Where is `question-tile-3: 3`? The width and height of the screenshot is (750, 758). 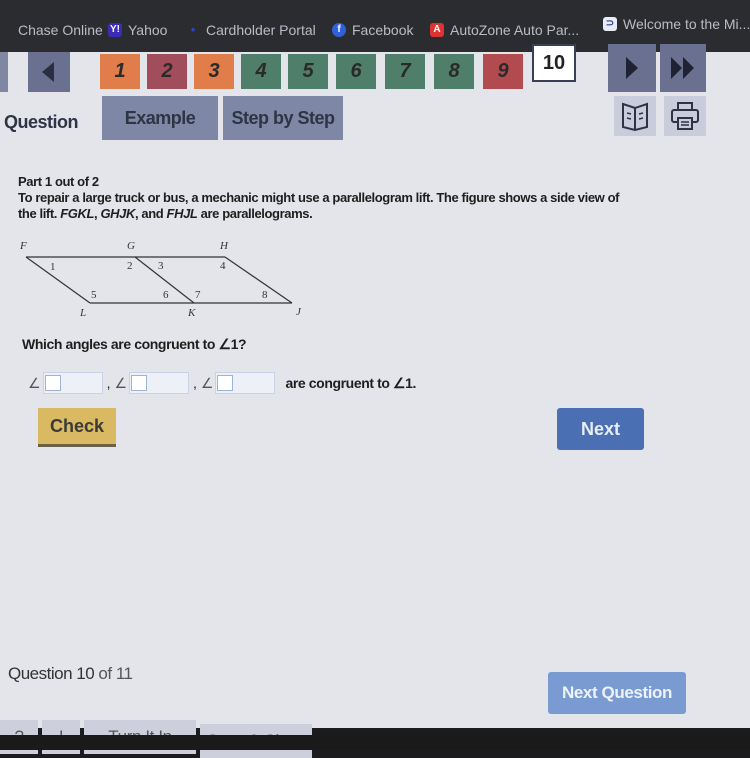
question-tile-3: 3 is located at coordinates (214, 71).